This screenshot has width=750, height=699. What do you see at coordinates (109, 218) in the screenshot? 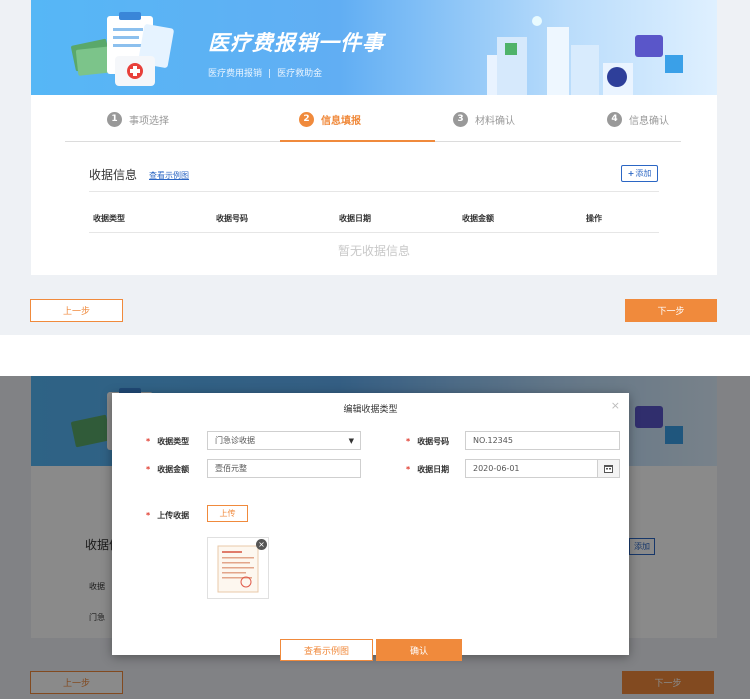
I see `col-receipt-type: 收据类型` at bounding box center [109, 218].